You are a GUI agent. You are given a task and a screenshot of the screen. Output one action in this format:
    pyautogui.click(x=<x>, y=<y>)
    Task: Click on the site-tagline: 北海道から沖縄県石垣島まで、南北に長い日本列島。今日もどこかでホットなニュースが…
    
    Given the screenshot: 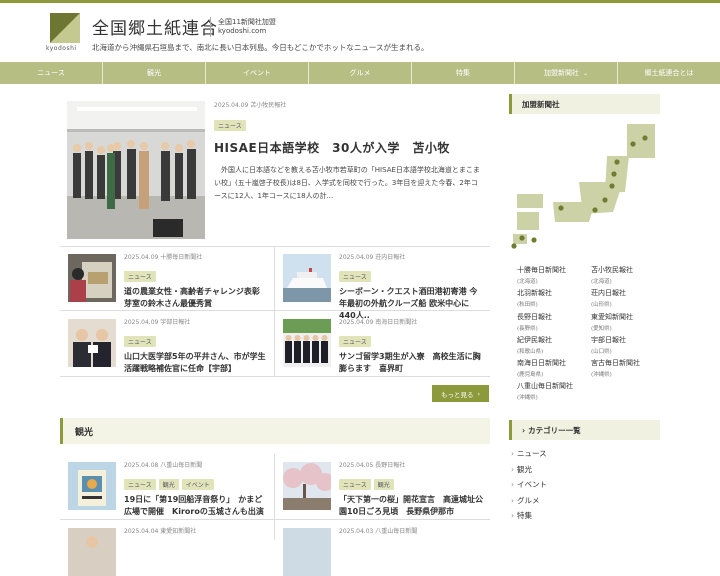 What is the action you would take?
    pyautogui.click(x=260, y=47)
    